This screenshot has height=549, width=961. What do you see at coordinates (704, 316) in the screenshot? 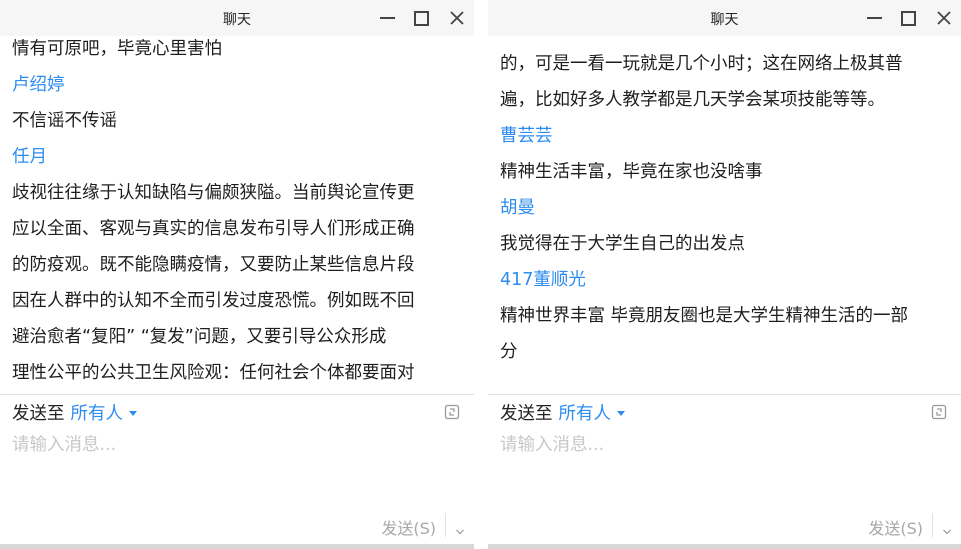
I see `message-text: 精神世界丰富 毕竟朋友圈也是大学生精神生活的一部` at bounding box center [704, 316].